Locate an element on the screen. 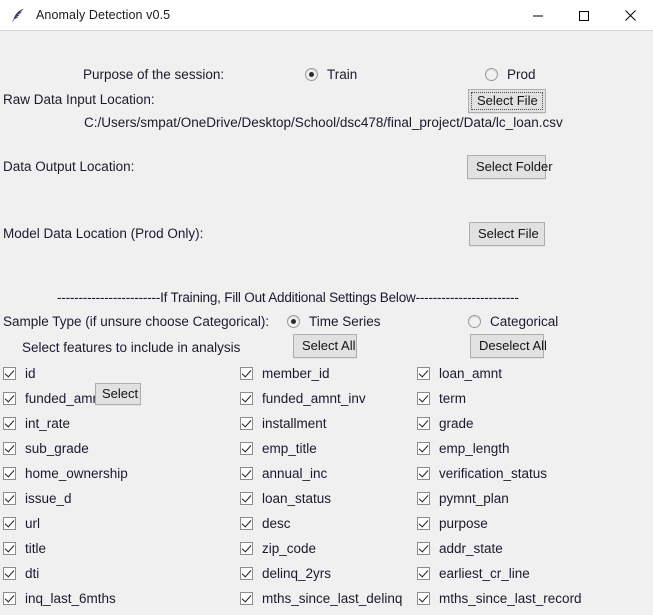  checkbox-label: member_id is located at coordinates (296, 373).